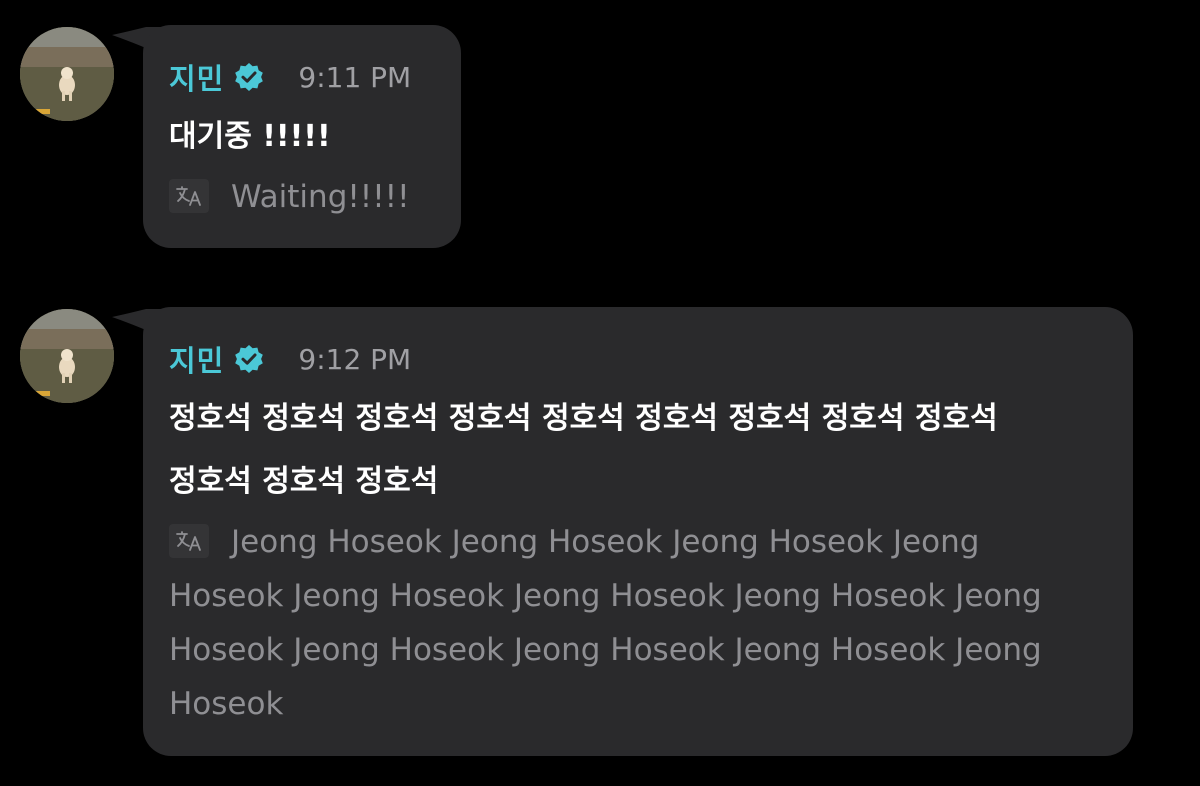 The height and width of the screenshot is (786, 1200). What do you see at coordinates (355, 77) in the screenshot?
I see `message-time: 9:11 PM` at bounding box center [355, 77].